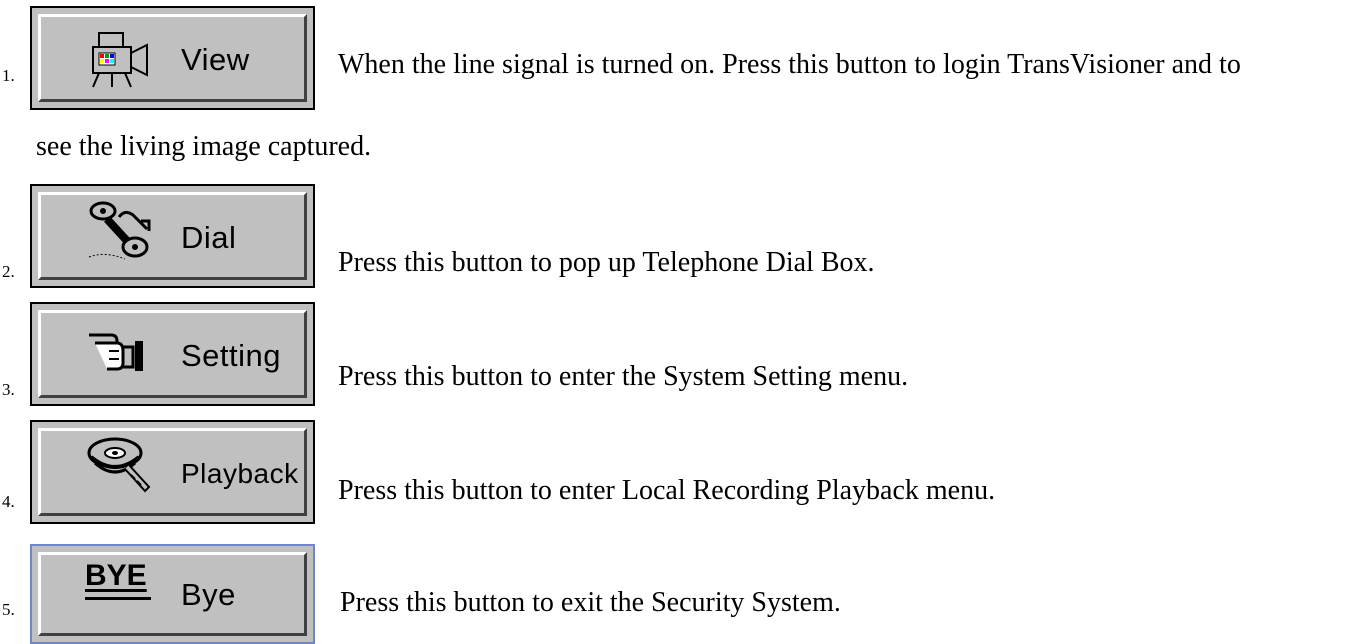 This screenshot has height=644, width=1369. Describe the element at coordinates (8, 609) in the screenshot. I see `item-number: 5.` at that location.